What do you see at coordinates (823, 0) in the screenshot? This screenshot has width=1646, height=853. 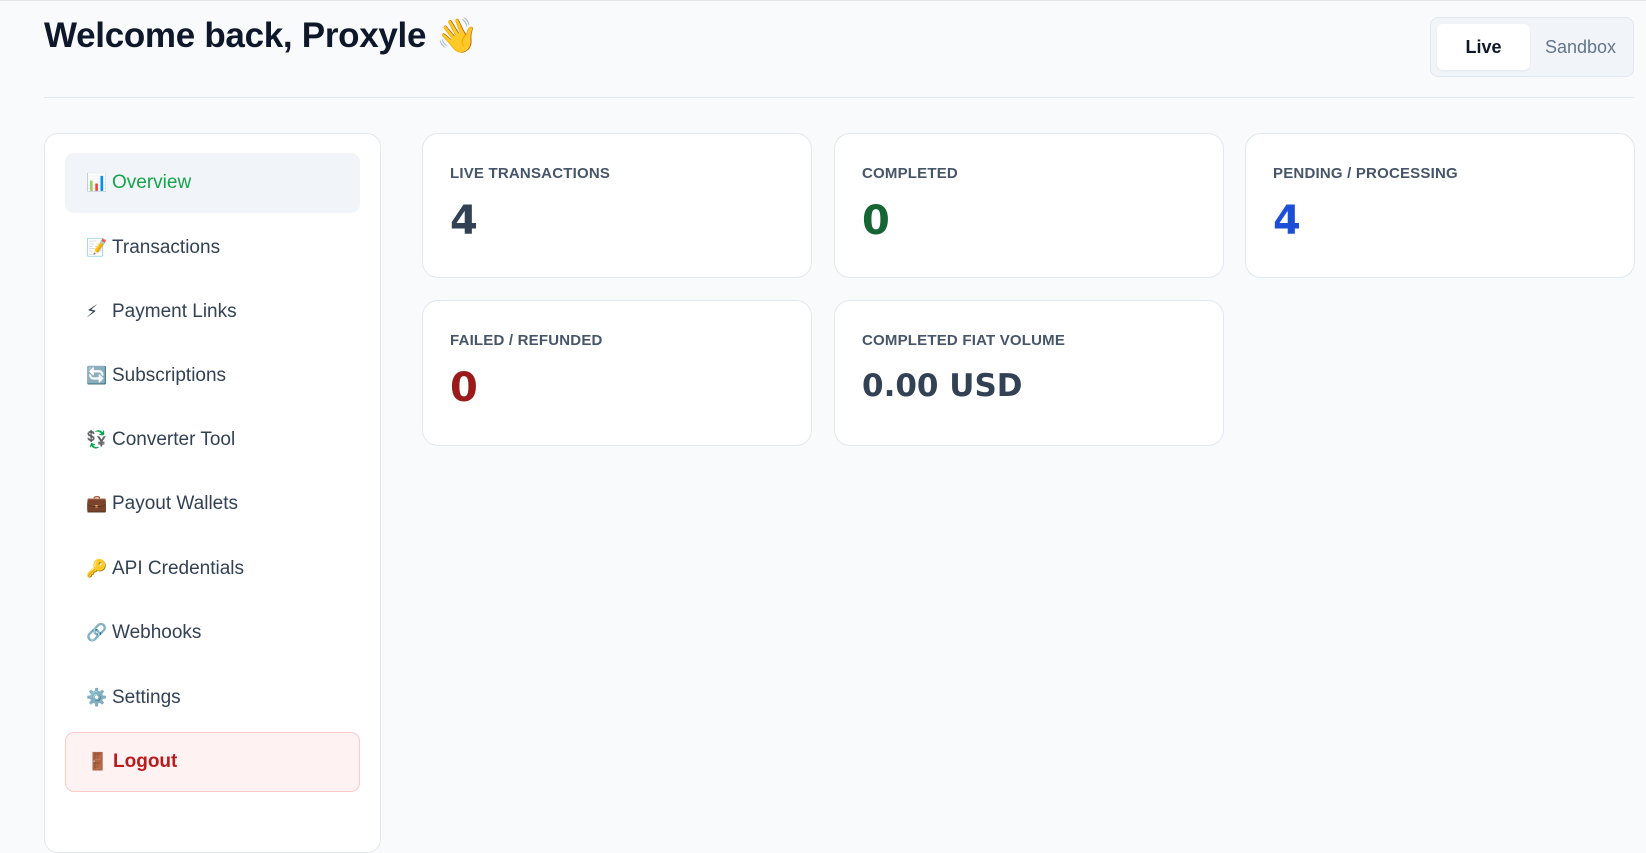 I see `top-border` at bounding box center [823, 0].